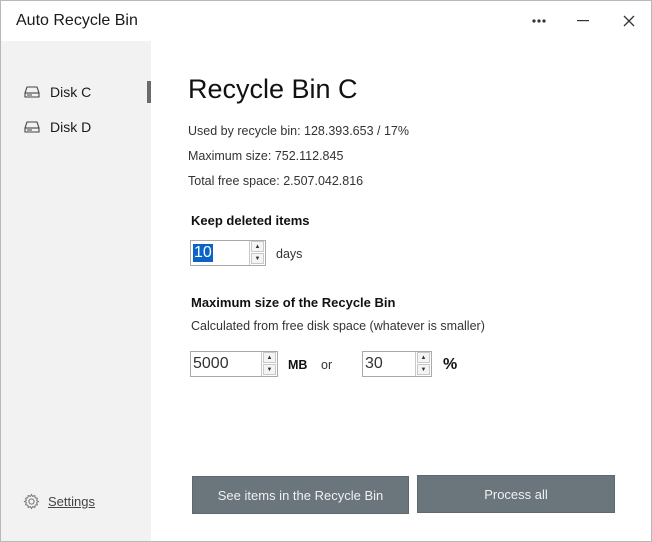 This screenshot has width=652, height=542. What do you see at coordinates (326, 21) in the screenshot?
I see `title-bar: Auto Recycle Bin` at bounding box center [326, 21].